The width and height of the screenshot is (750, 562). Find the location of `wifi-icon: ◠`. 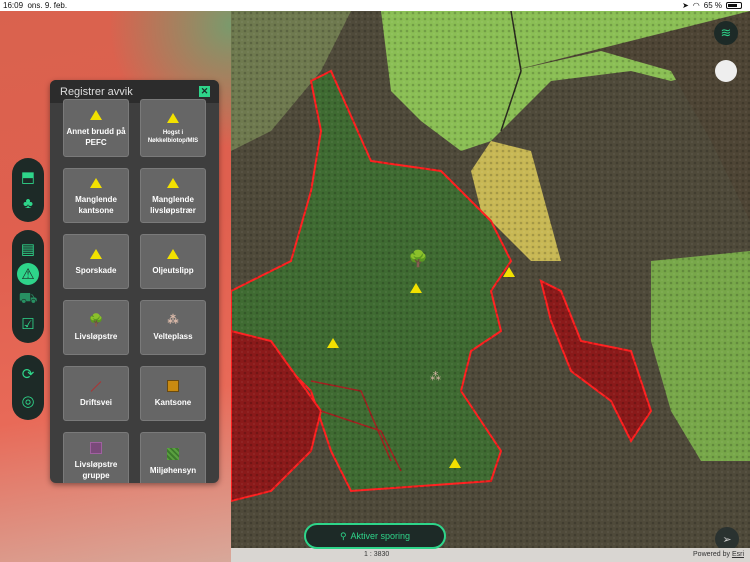

wifi-icon: ◠ is located at coordinates (696, 5).